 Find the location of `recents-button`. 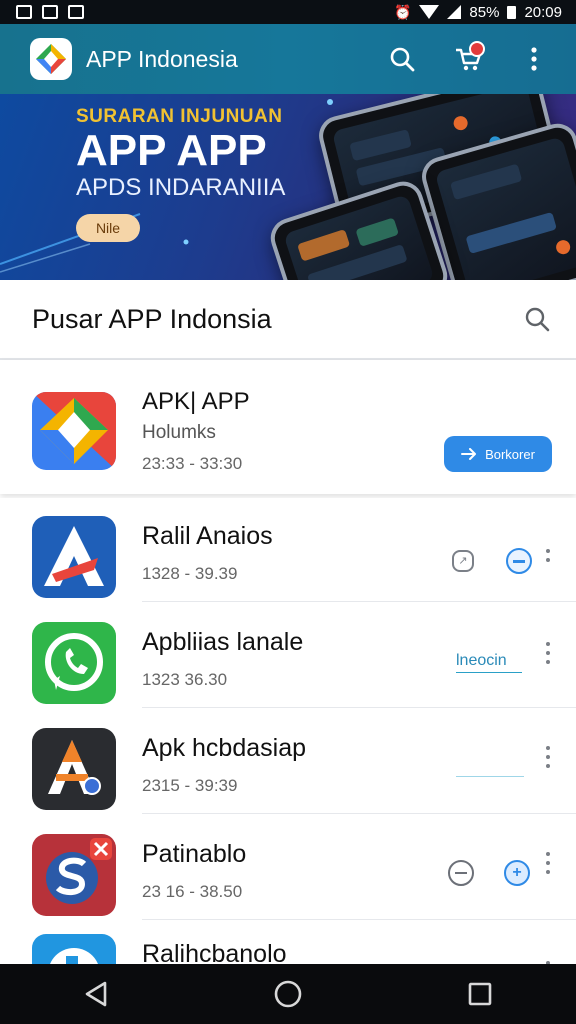

recents-button is located at coordinates (480, 994).